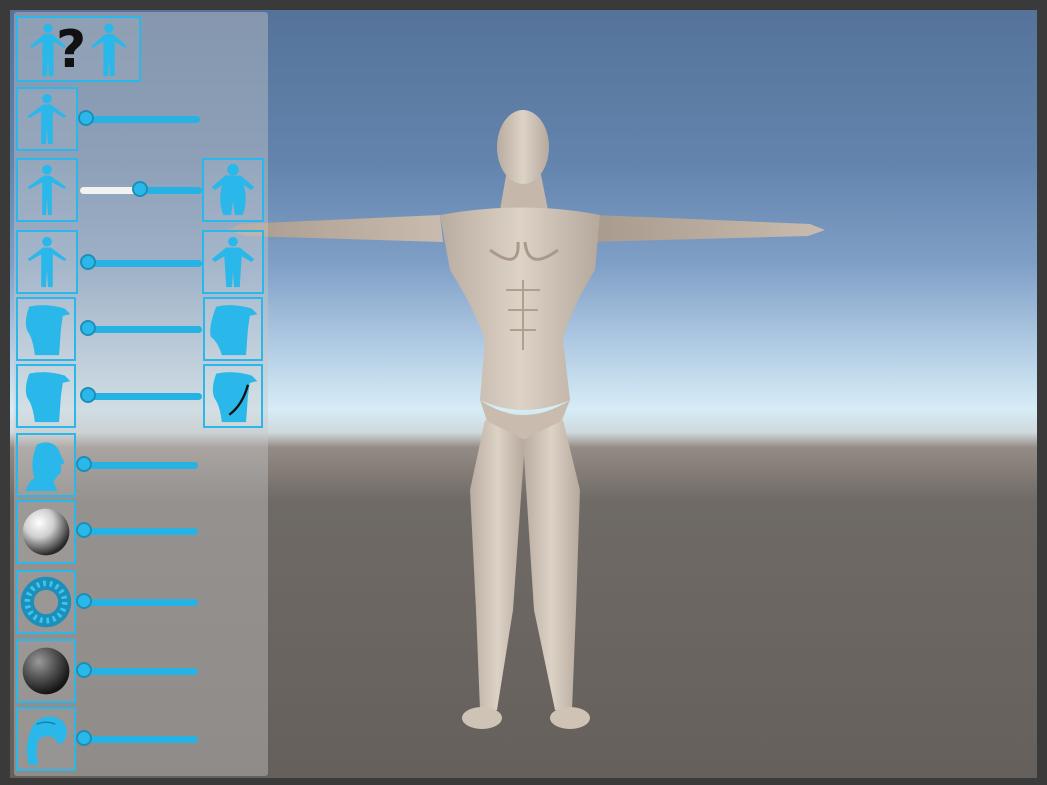  Describe the element at coordinates (88, 262) in the screenshot. I see `body-muscle-slider-handle` at that location.